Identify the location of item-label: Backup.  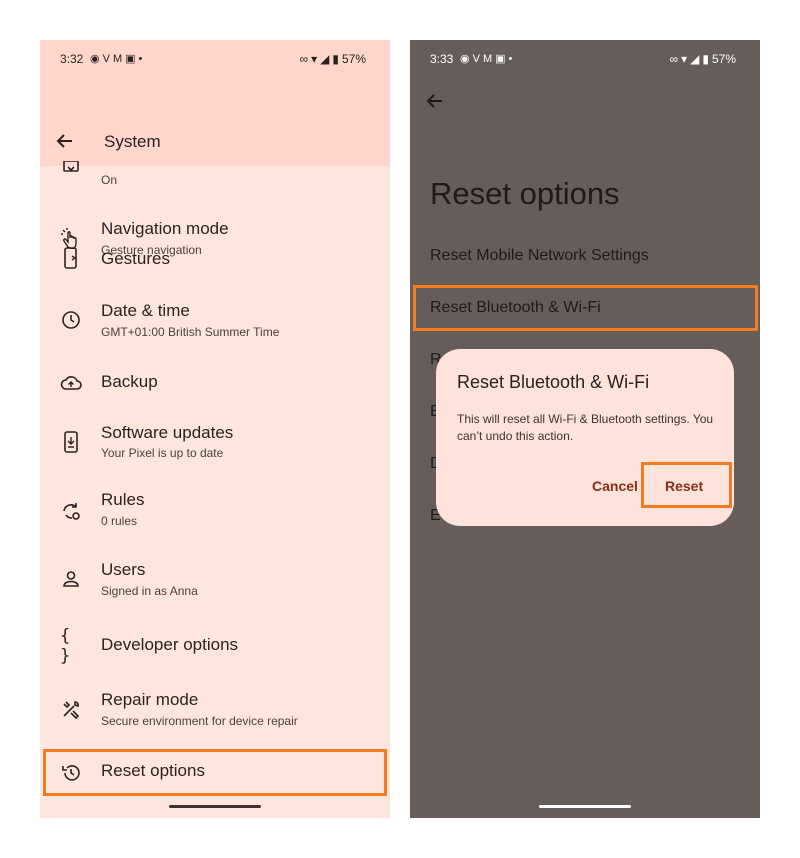
(129, 381).